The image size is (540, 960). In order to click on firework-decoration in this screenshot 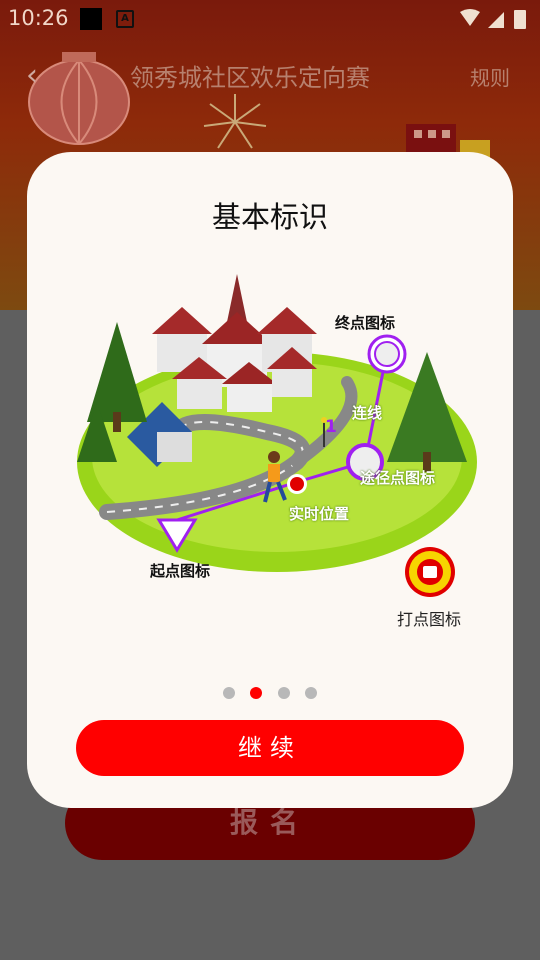, I will do `click(235, 121)`.